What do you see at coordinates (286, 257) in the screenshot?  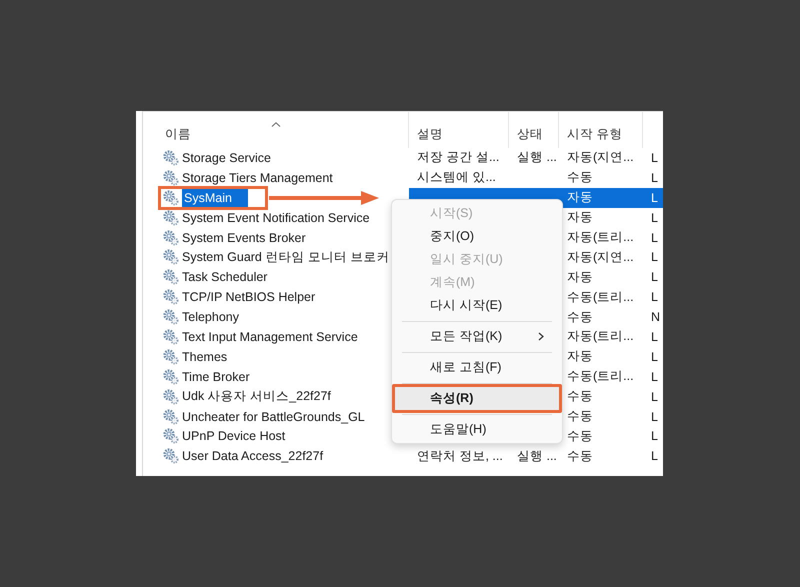 I see `service-name: System Guard 런타임 모니터 브로커` at bounding box center [286, 257].